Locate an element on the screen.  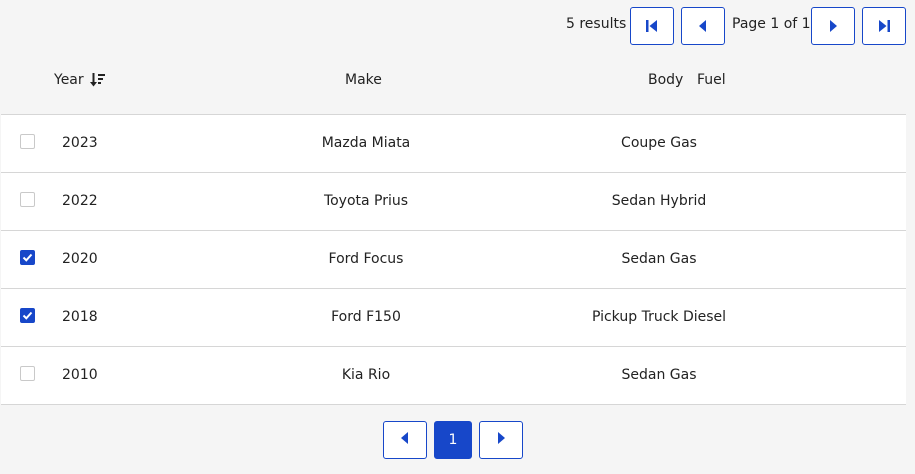
cell-year: 2022 is located at coordinates (80, 201).